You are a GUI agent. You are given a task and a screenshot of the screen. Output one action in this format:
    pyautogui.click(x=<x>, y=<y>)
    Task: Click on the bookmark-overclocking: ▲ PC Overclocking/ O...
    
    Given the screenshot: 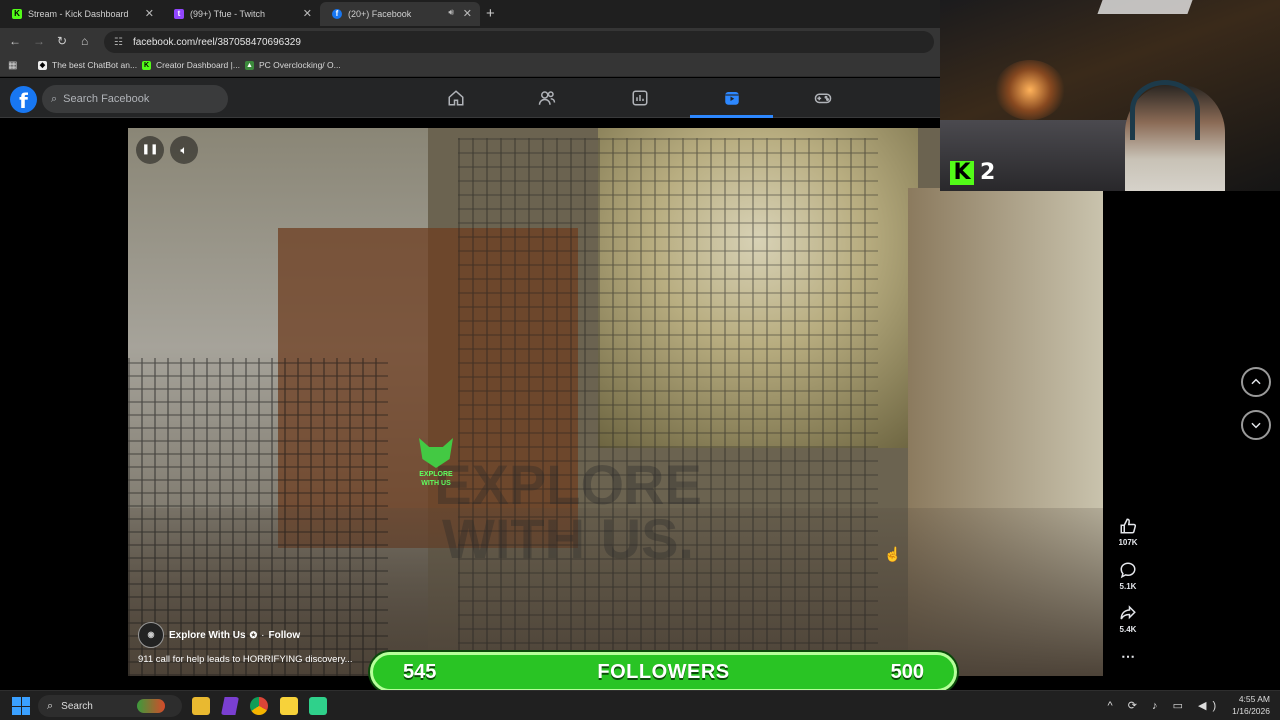 What is the action you would take?
    pyautogui.click(x=293, y=65)
    